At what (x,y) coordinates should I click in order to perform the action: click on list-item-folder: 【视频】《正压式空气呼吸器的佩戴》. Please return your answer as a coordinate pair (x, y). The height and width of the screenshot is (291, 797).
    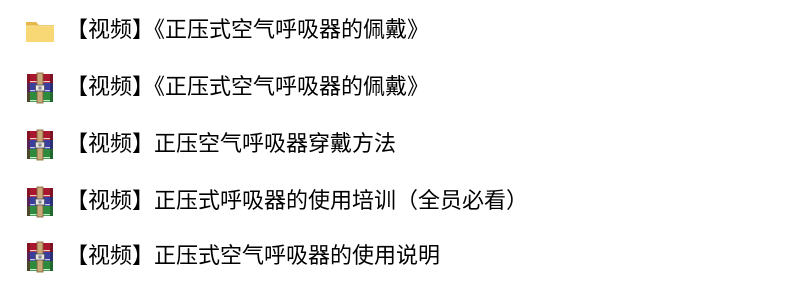
    Looking at the image, I should click on (398, 31).